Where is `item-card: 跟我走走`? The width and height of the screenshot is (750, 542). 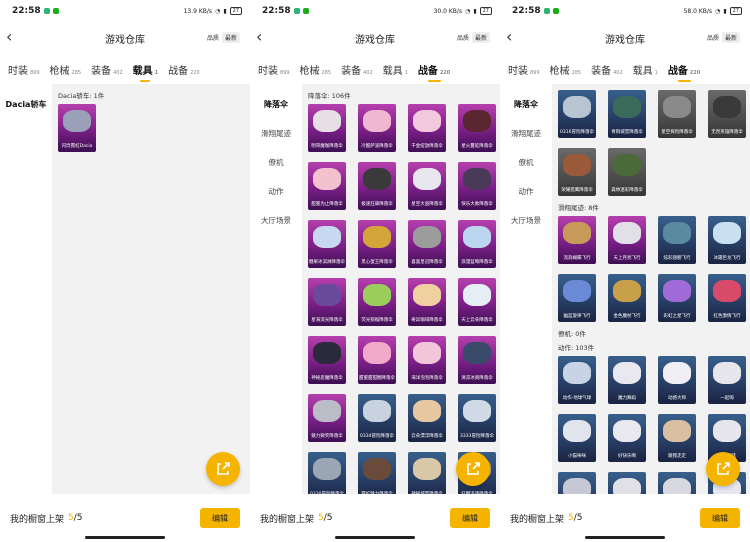
item-card: 跟我走走 is located at coordinates (677, 438).